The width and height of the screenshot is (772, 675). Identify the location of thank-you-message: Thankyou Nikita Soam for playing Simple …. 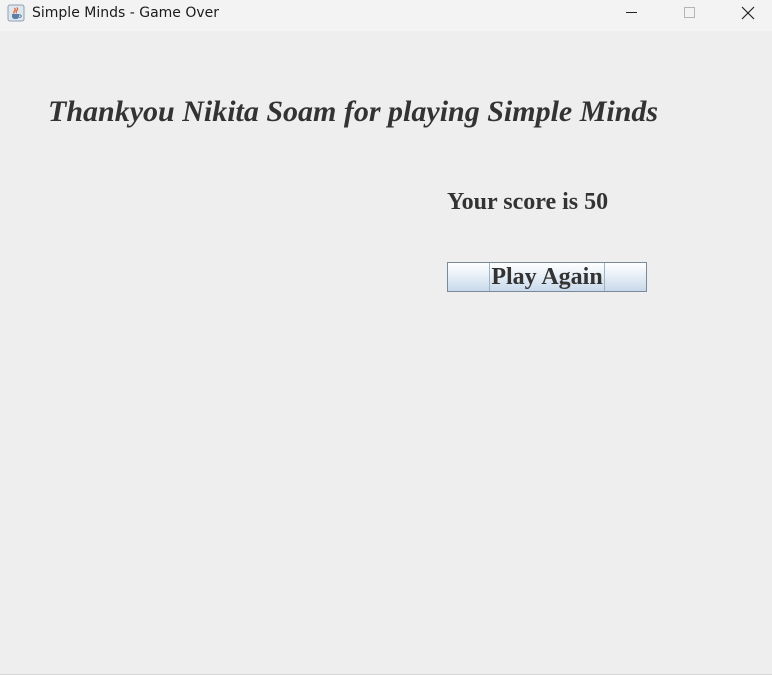
(353, 111).